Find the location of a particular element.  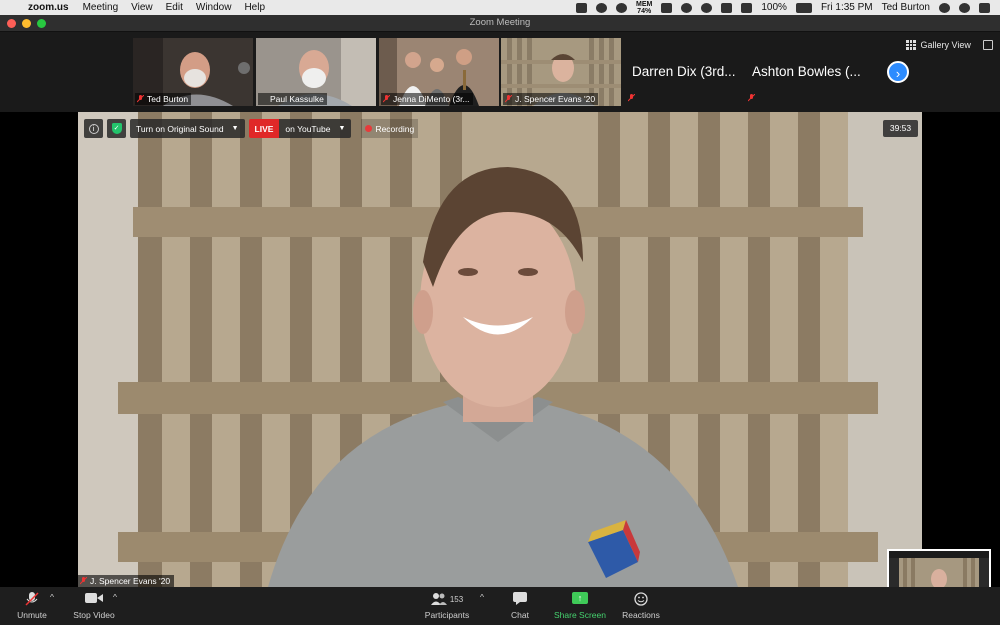

smiley-icon is located at coordinates (641, 599).